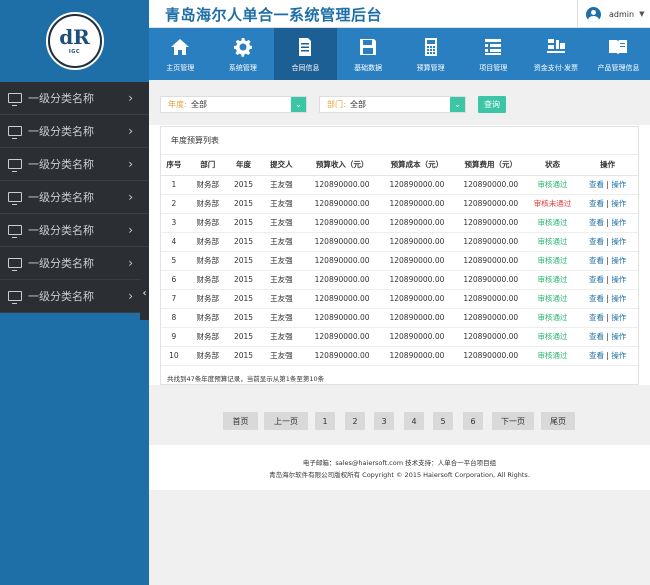  I want to click on logo: dR IGC, so click(74, 41).